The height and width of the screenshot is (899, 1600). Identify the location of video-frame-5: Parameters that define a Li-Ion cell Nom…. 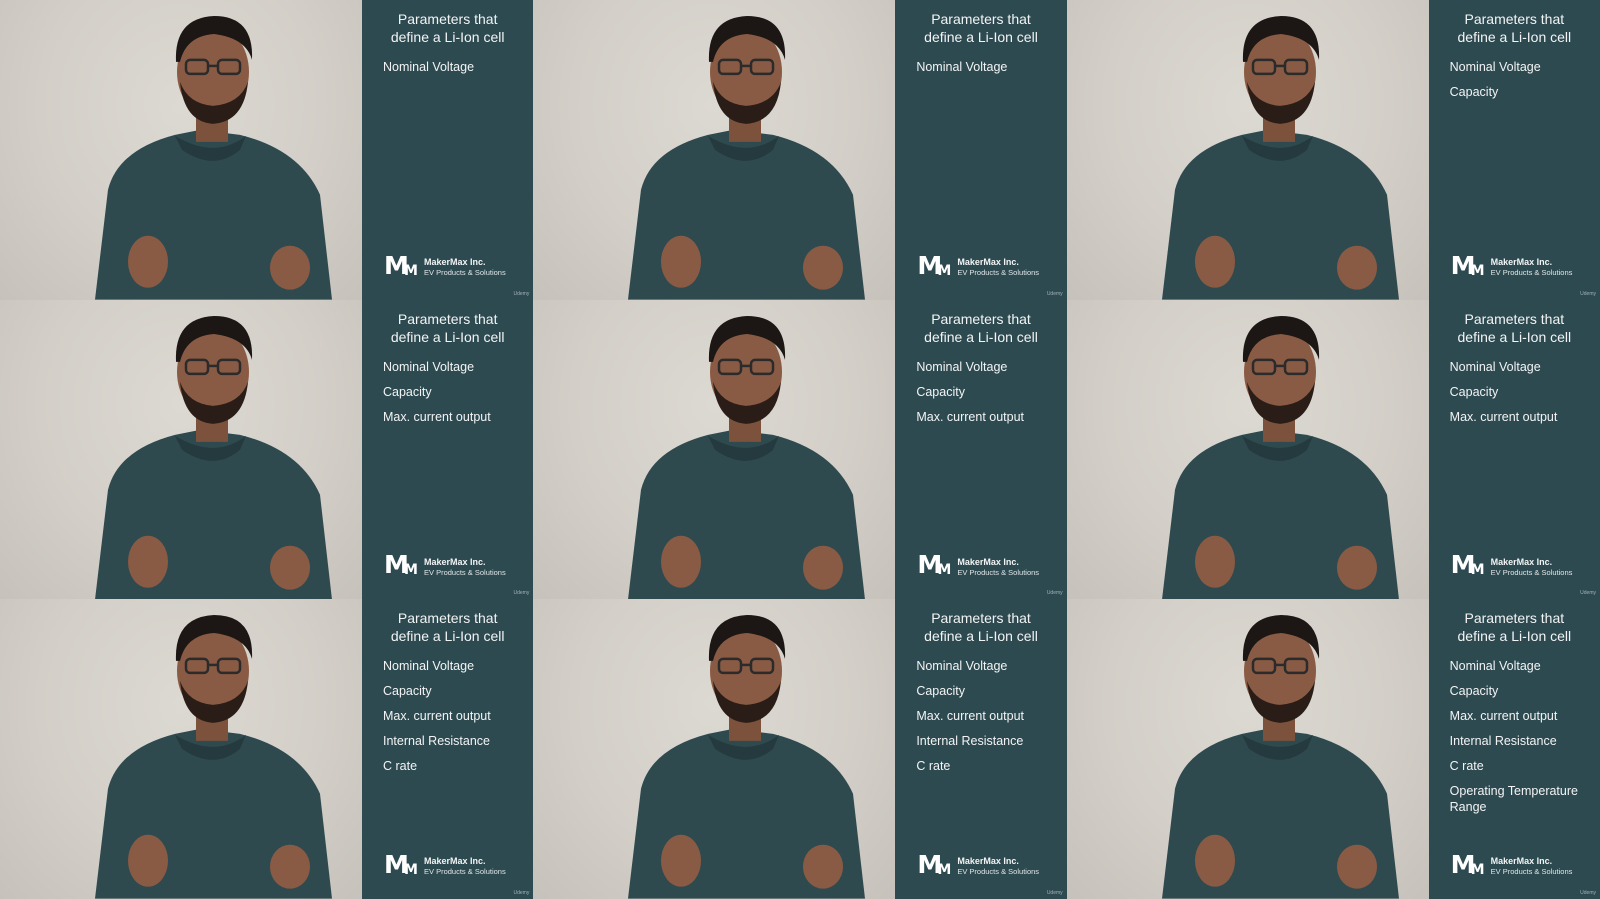
(800, 449).